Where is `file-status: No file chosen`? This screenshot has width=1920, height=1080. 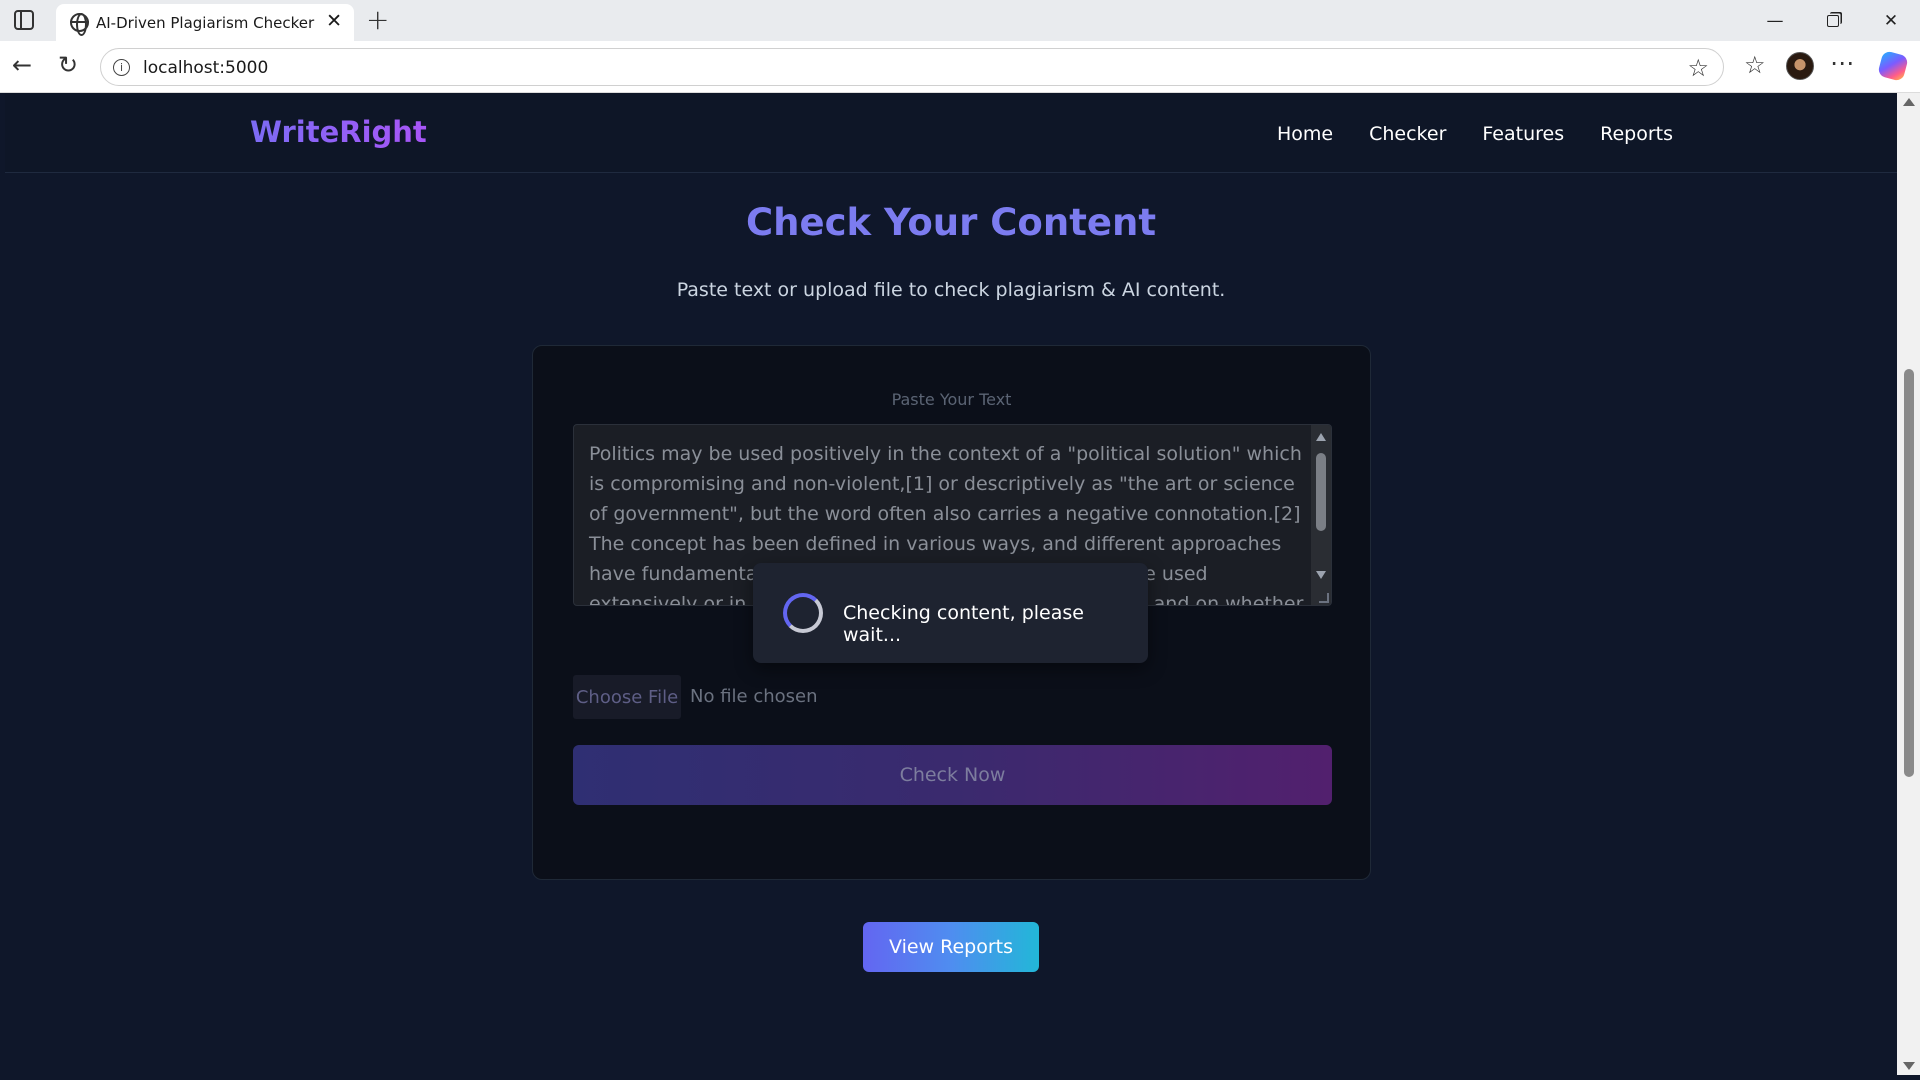
file-status: No file chosen is located at coordinates (754, 696).